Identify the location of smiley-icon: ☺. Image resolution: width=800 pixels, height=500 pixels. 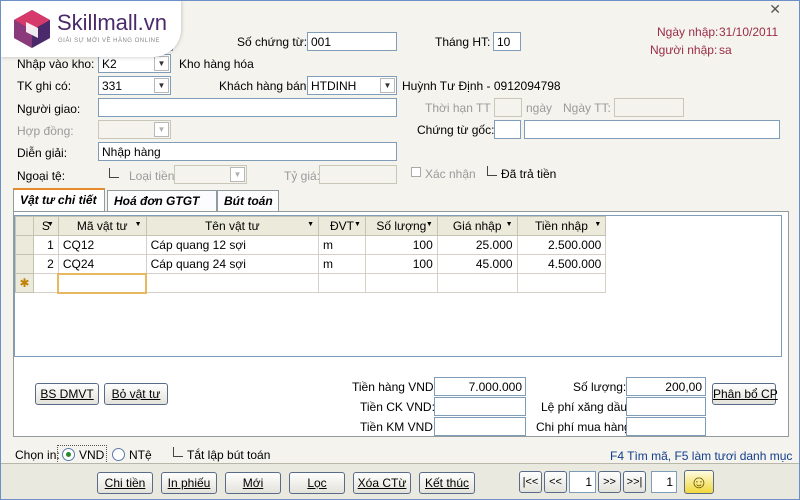
(699, 482).